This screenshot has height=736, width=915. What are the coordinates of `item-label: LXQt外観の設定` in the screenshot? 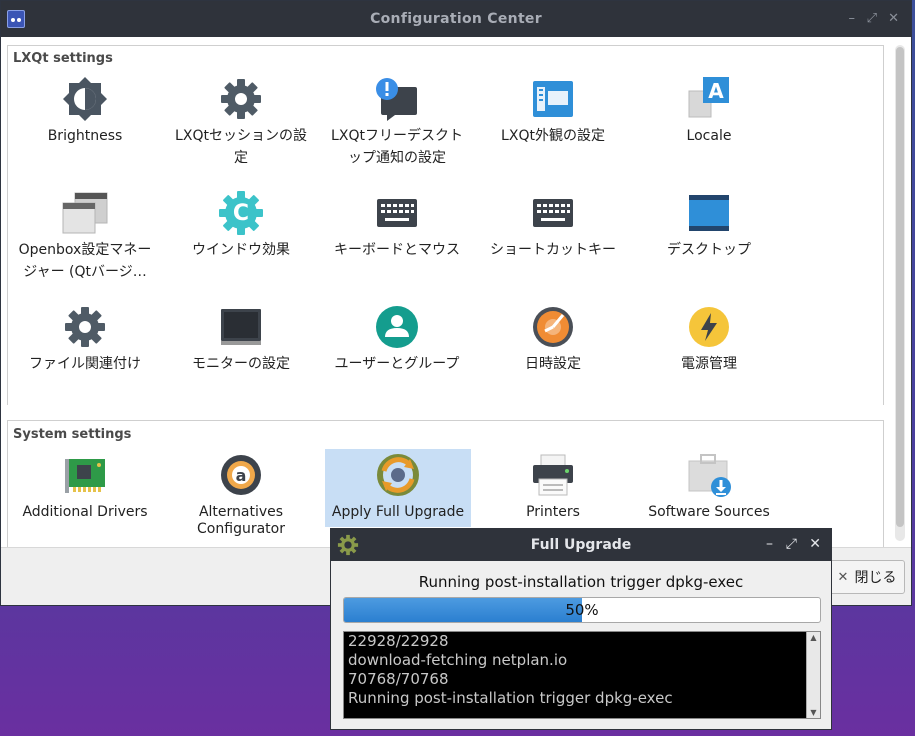 It's located at (553, 136).